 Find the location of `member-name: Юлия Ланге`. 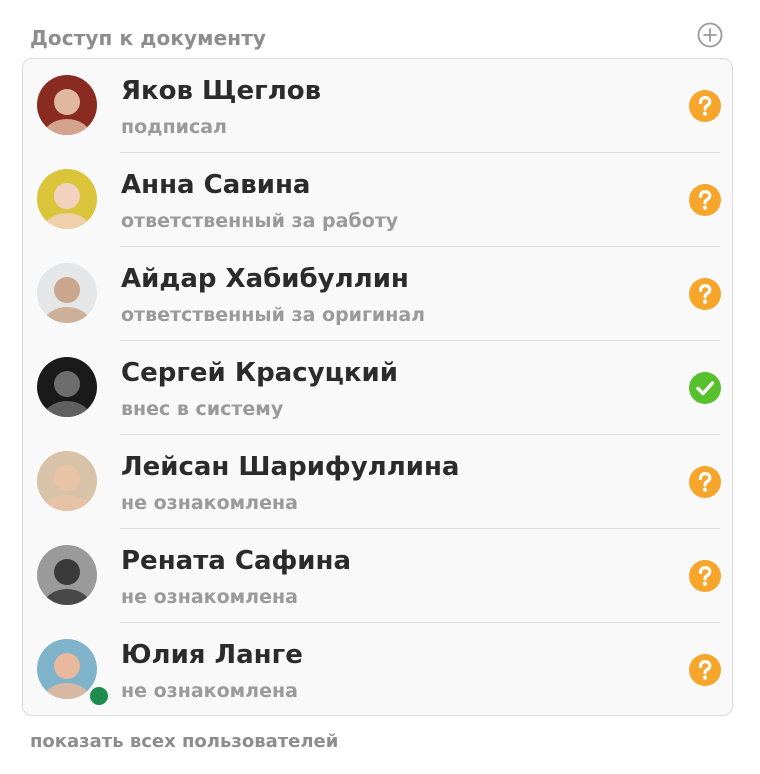

member-name: Юлия Ланге is located at coordinates (212, 655).